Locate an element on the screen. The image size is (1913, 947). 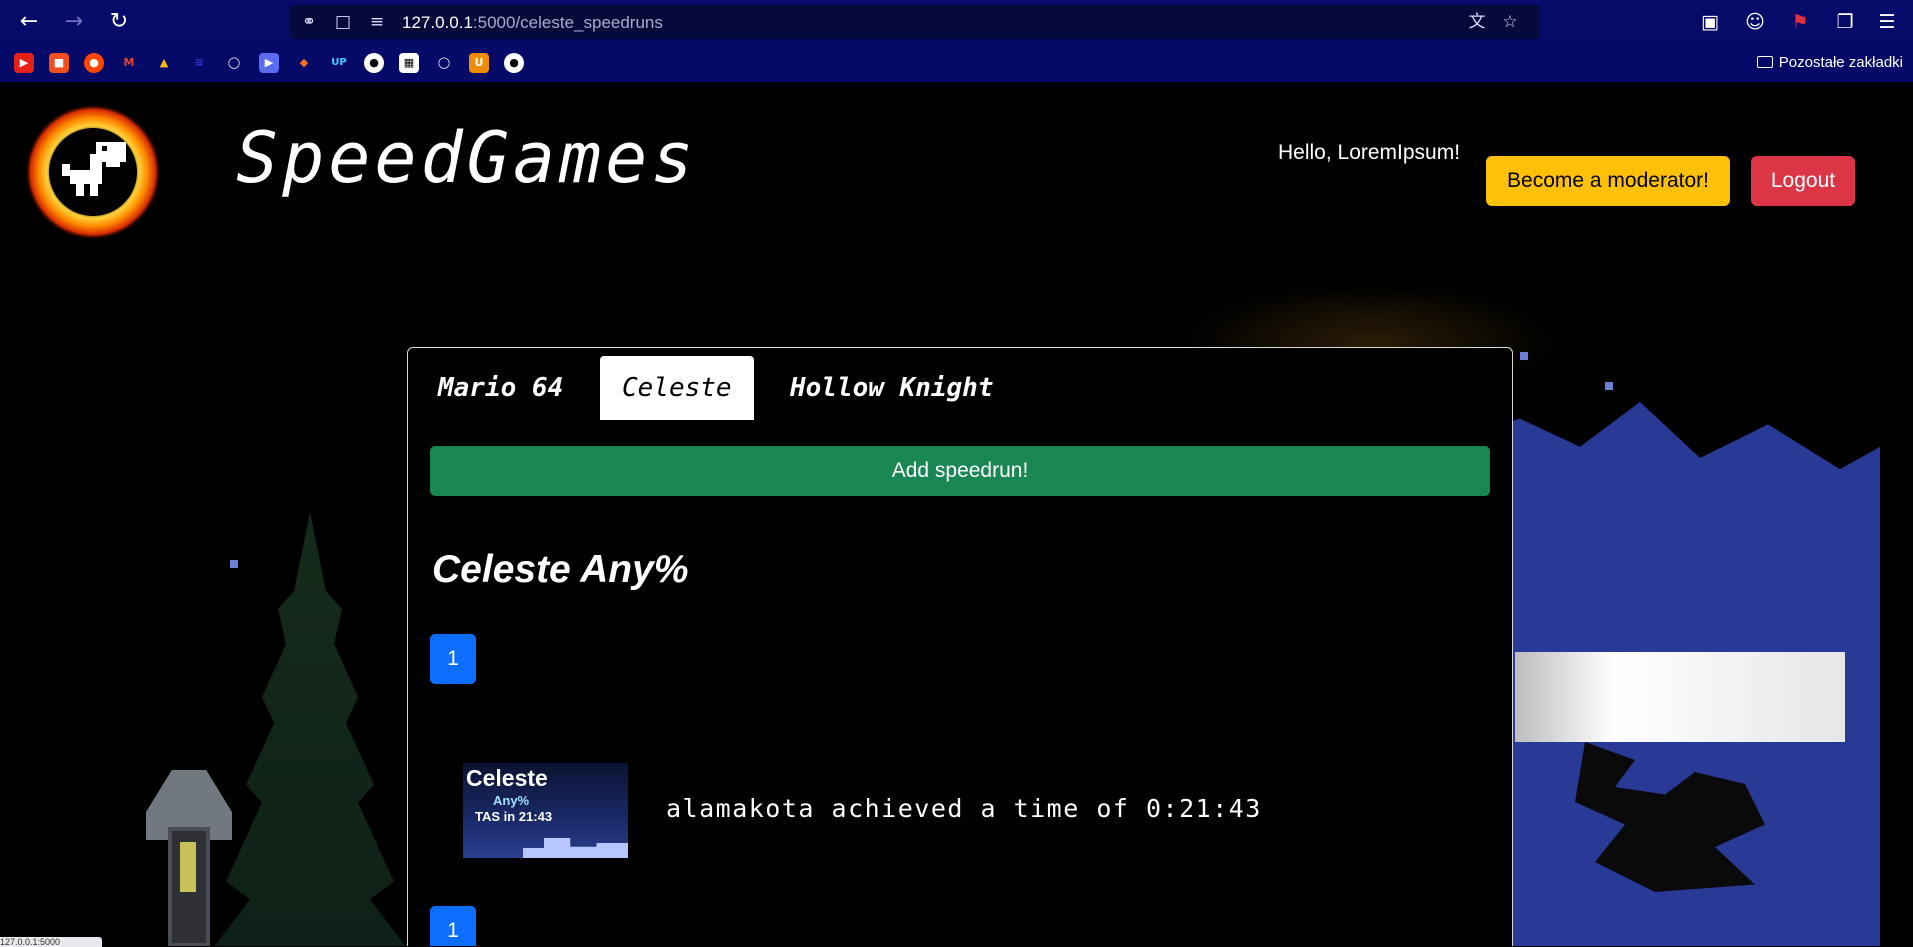
run-thumbnail: Celeste Any% TAS in 21:43 is located at coordinates (545, 810).